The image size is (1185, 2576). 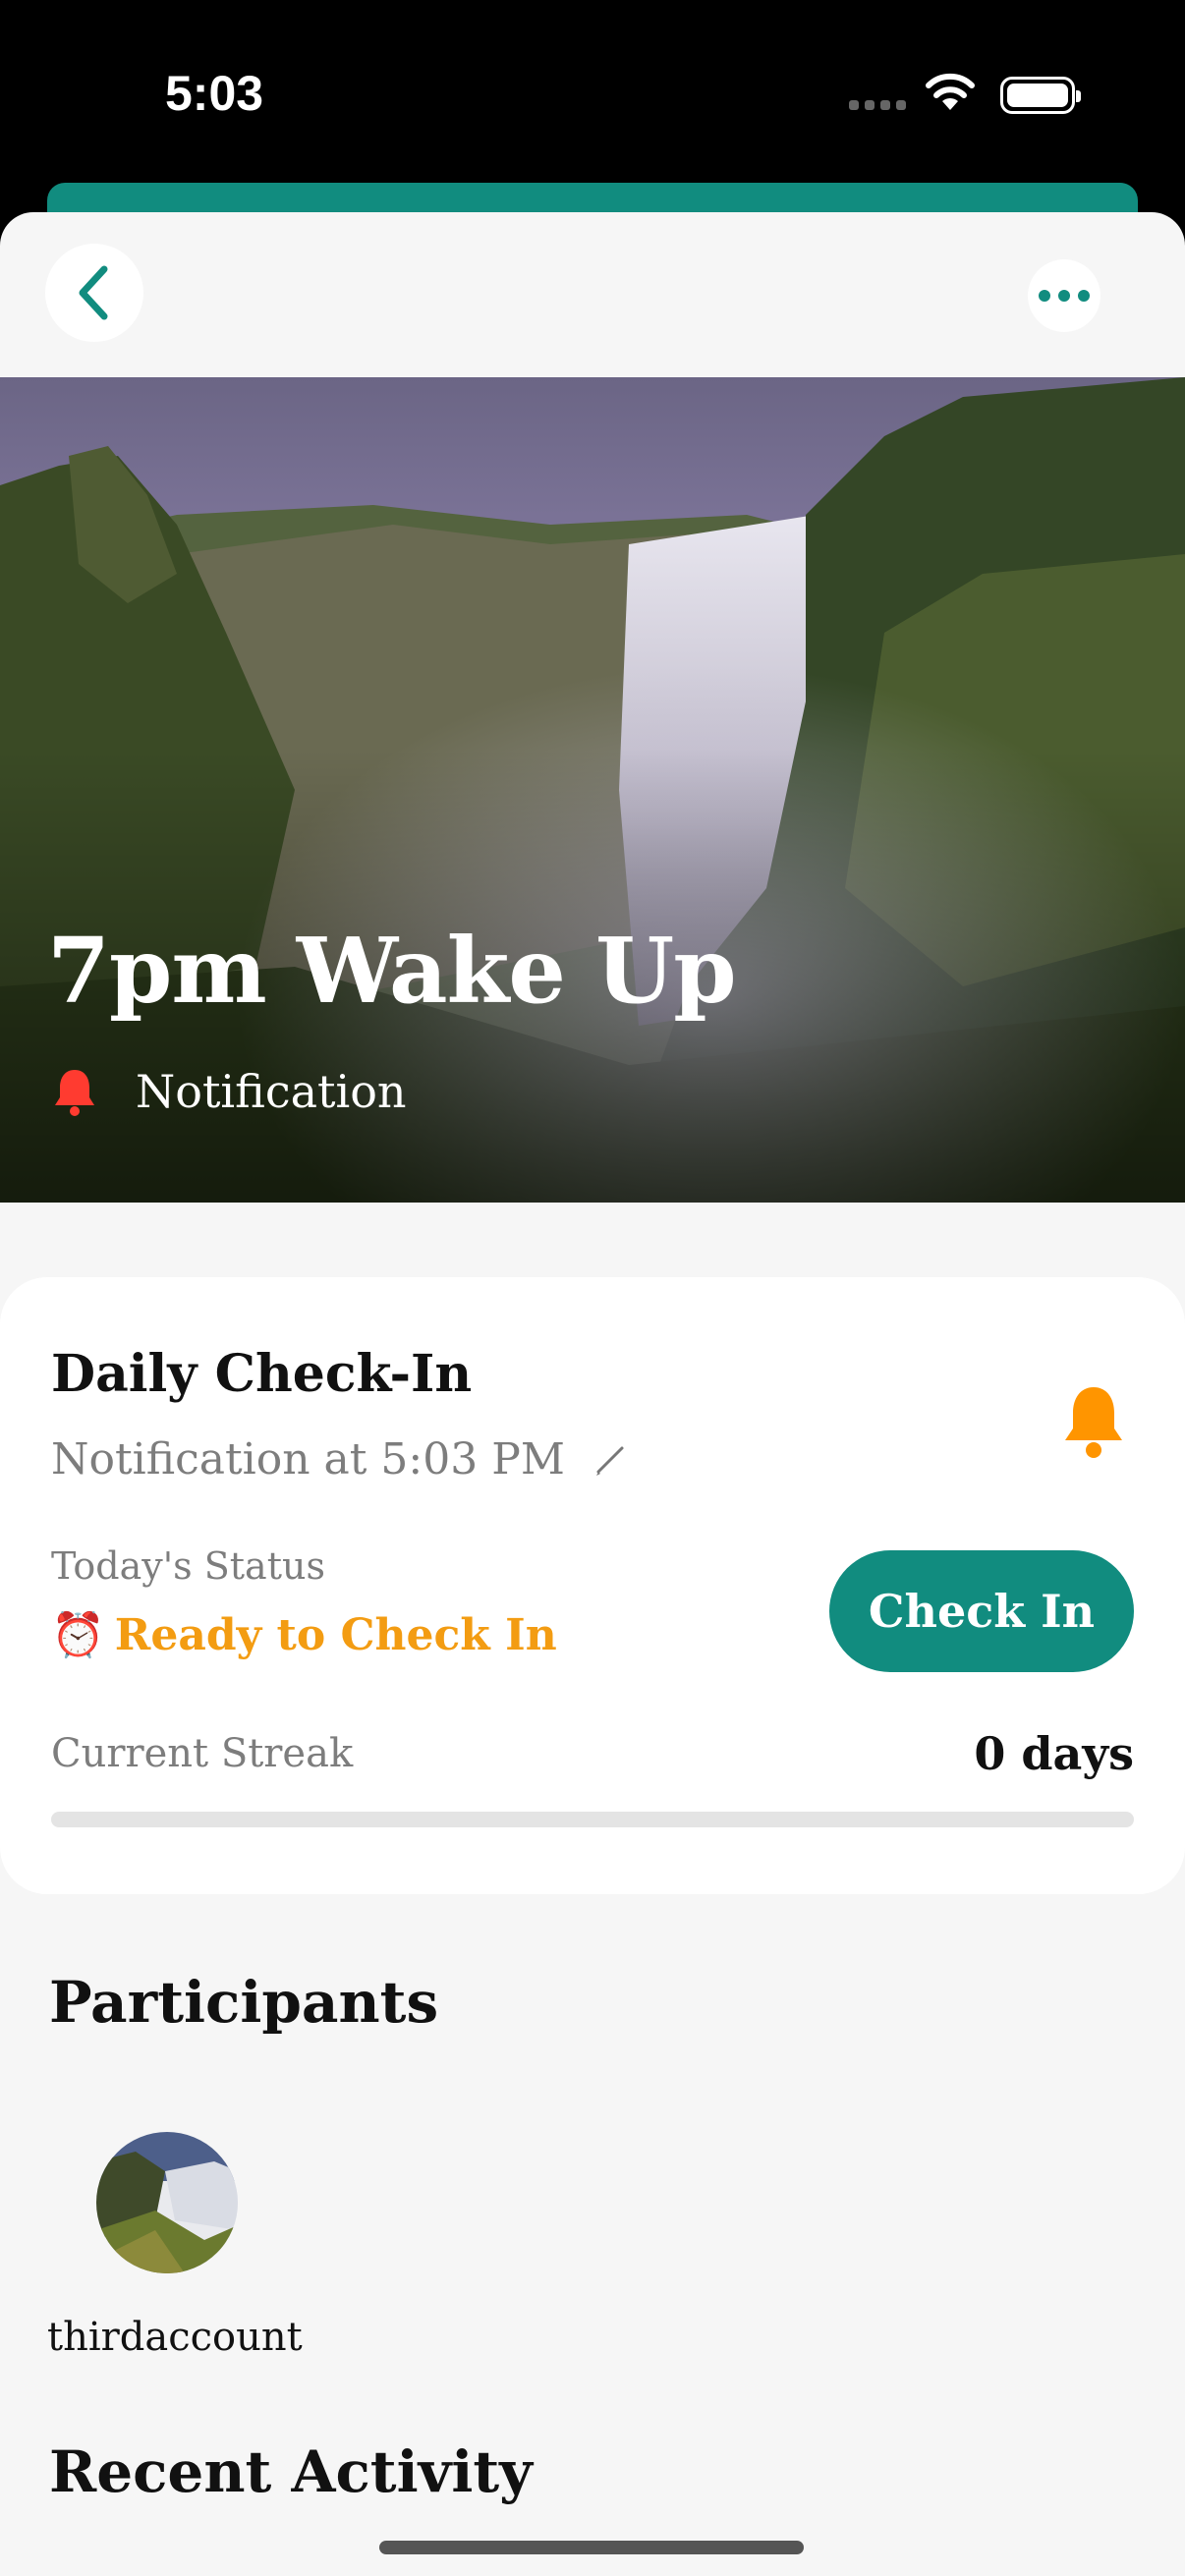 I want to click on notification-label: Notification, so click(x=272, y=1091).